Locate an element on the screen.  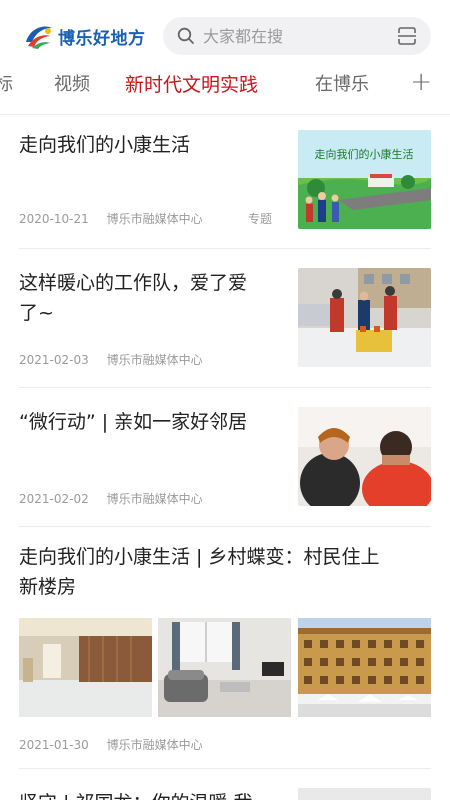
channel-tabs: 标 视频 新时代文明实践 在博乐 + is located at coordinates (225, 84).